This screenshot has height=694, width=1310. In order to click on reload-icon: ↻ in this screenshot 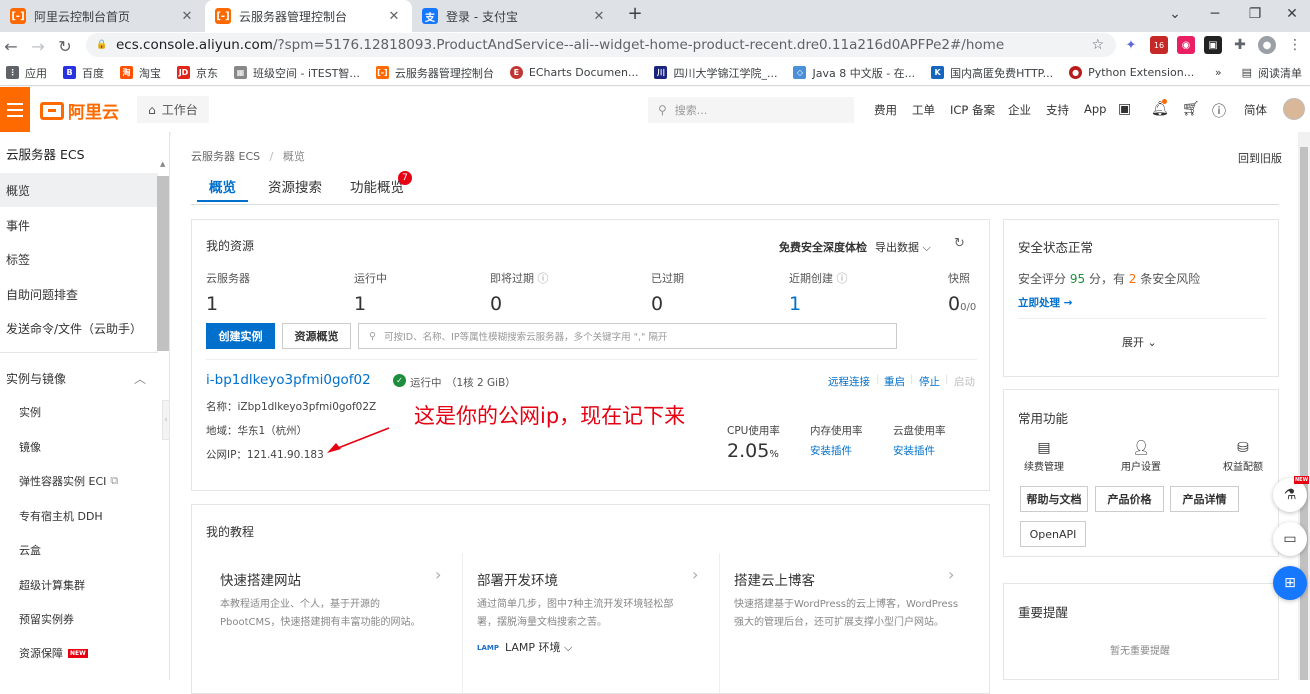, I will do `click(65, 46)`.